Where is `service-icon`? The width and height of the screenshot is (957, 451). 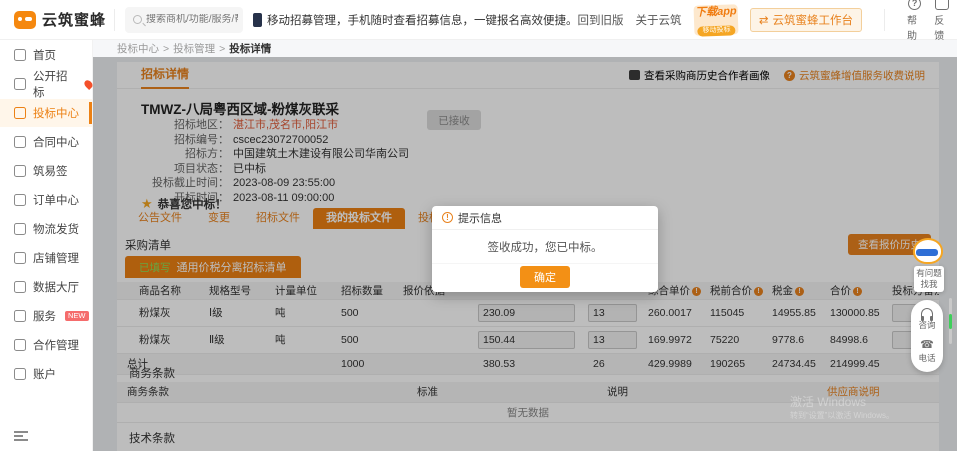 service-icon is located at coordinates (20, 316).